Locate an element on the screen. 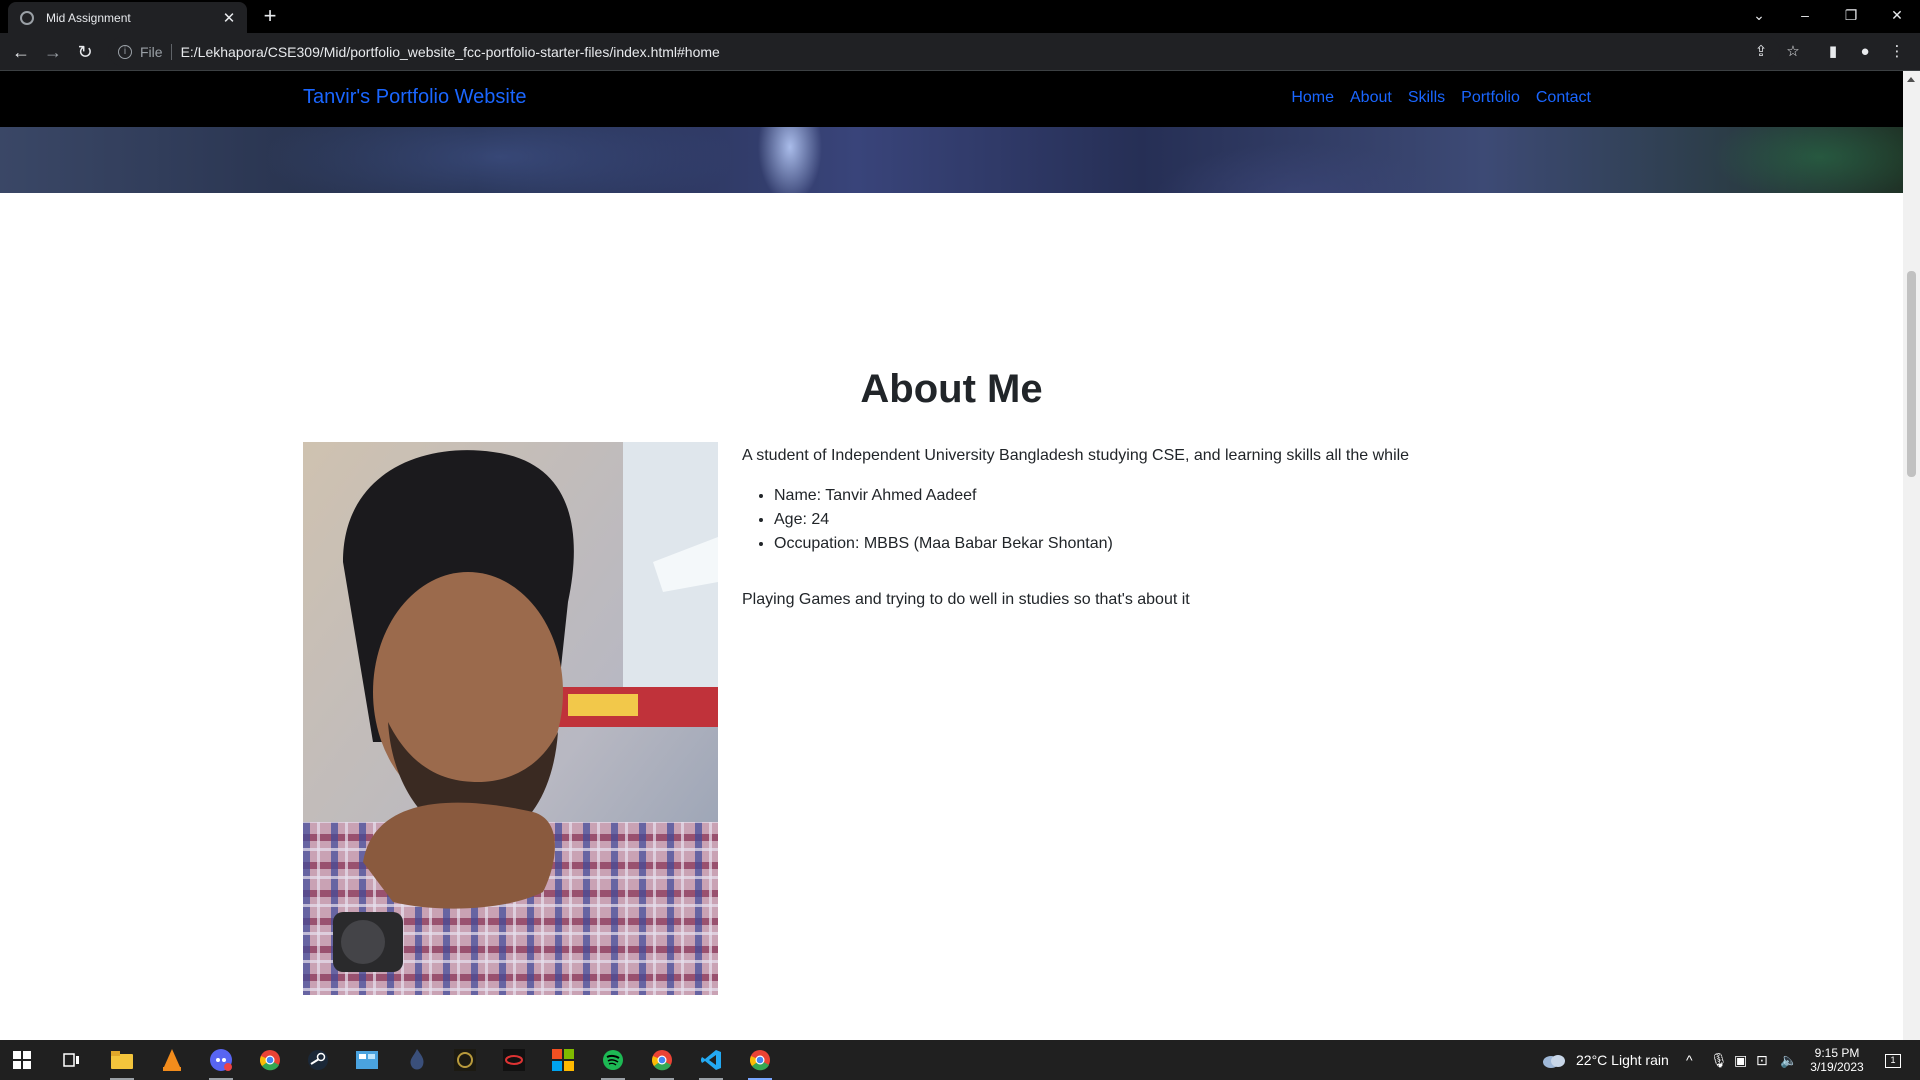  profile-icon: ● is located at coordinates (1865, 52).